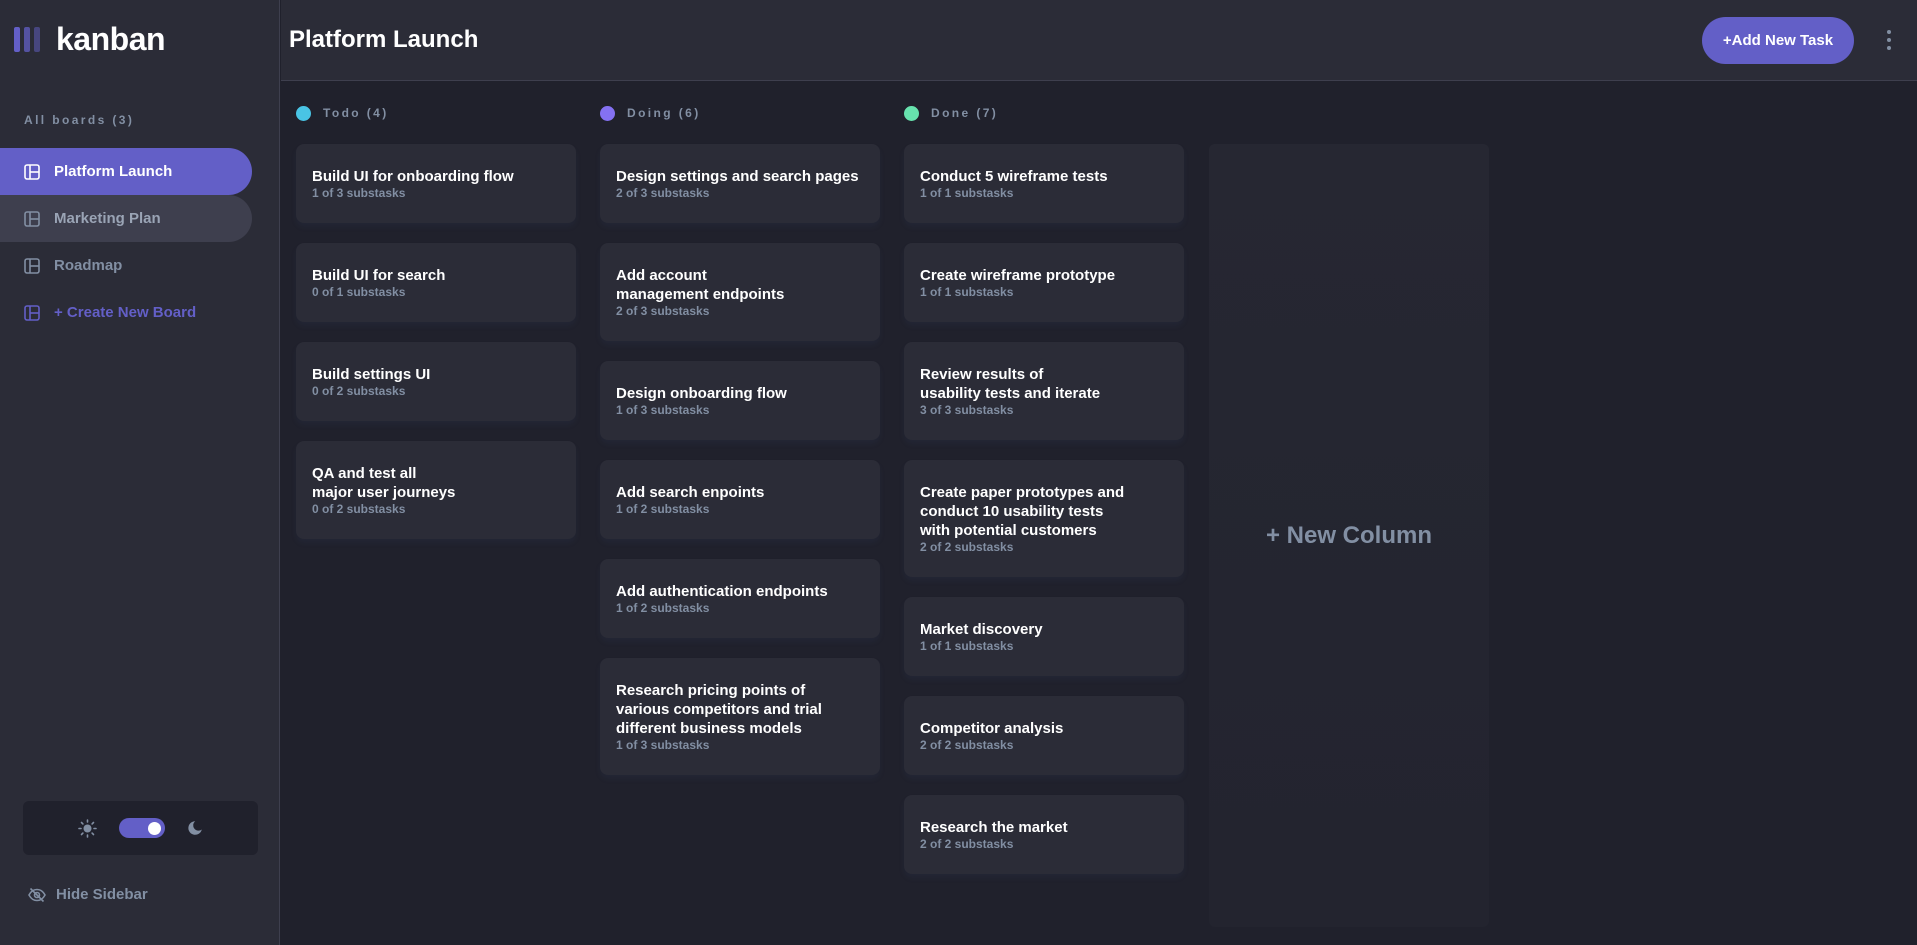  What do you see at coordinates (379, 275) in the screenshot?
I see `task-title: Build UI for search` at bounding box center [379, 275].